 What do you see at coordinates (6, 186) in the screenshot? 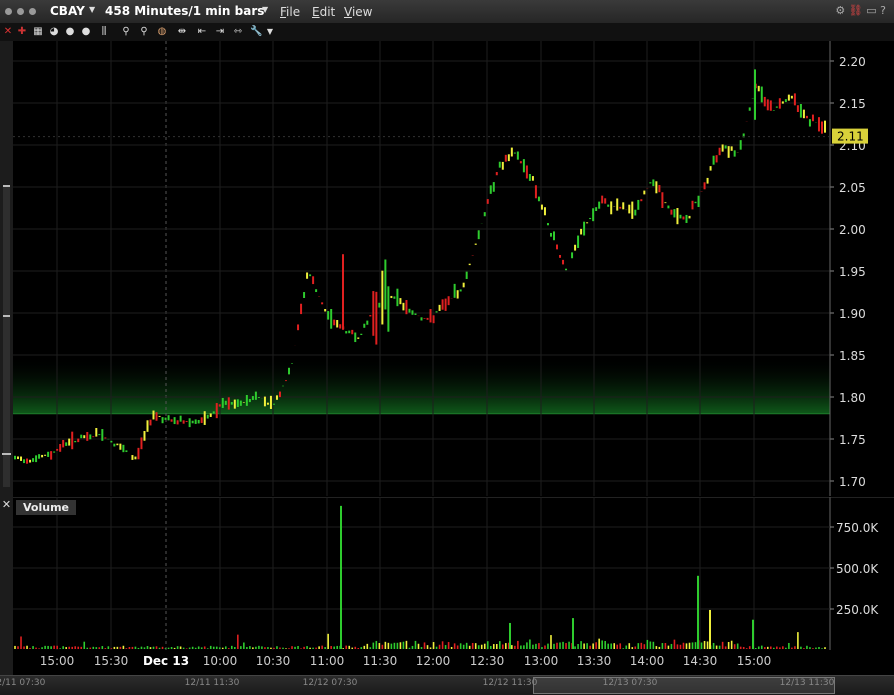
I see `scroll-handle-top` at bounding box center [6, 186].